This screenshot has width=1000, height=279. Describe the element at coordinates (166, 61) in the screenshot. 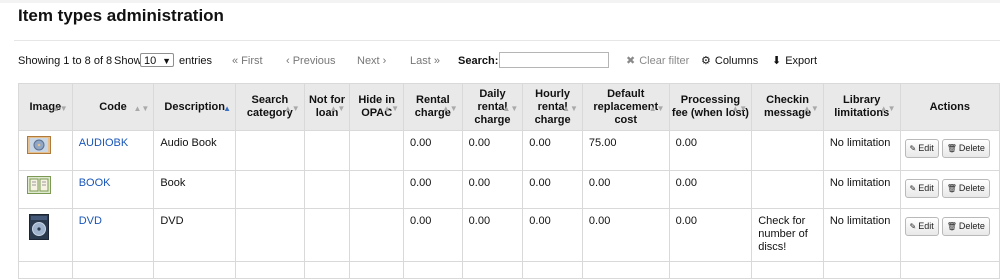

I see `chevron-down-icon: ▼` at that location.